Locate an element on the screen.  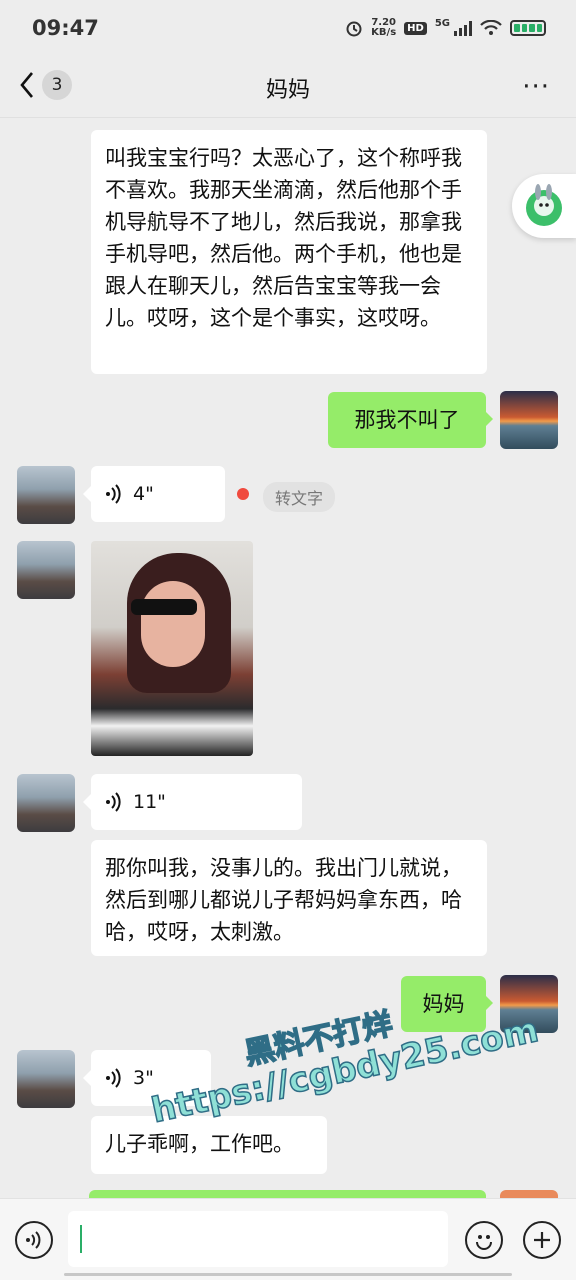
voice-icon is located at coordinates (33, 1240).